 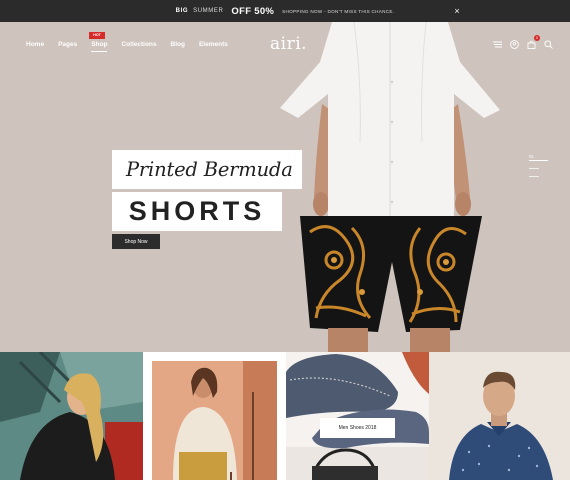 I want to click on search-icon, so click(x=548, y=44).